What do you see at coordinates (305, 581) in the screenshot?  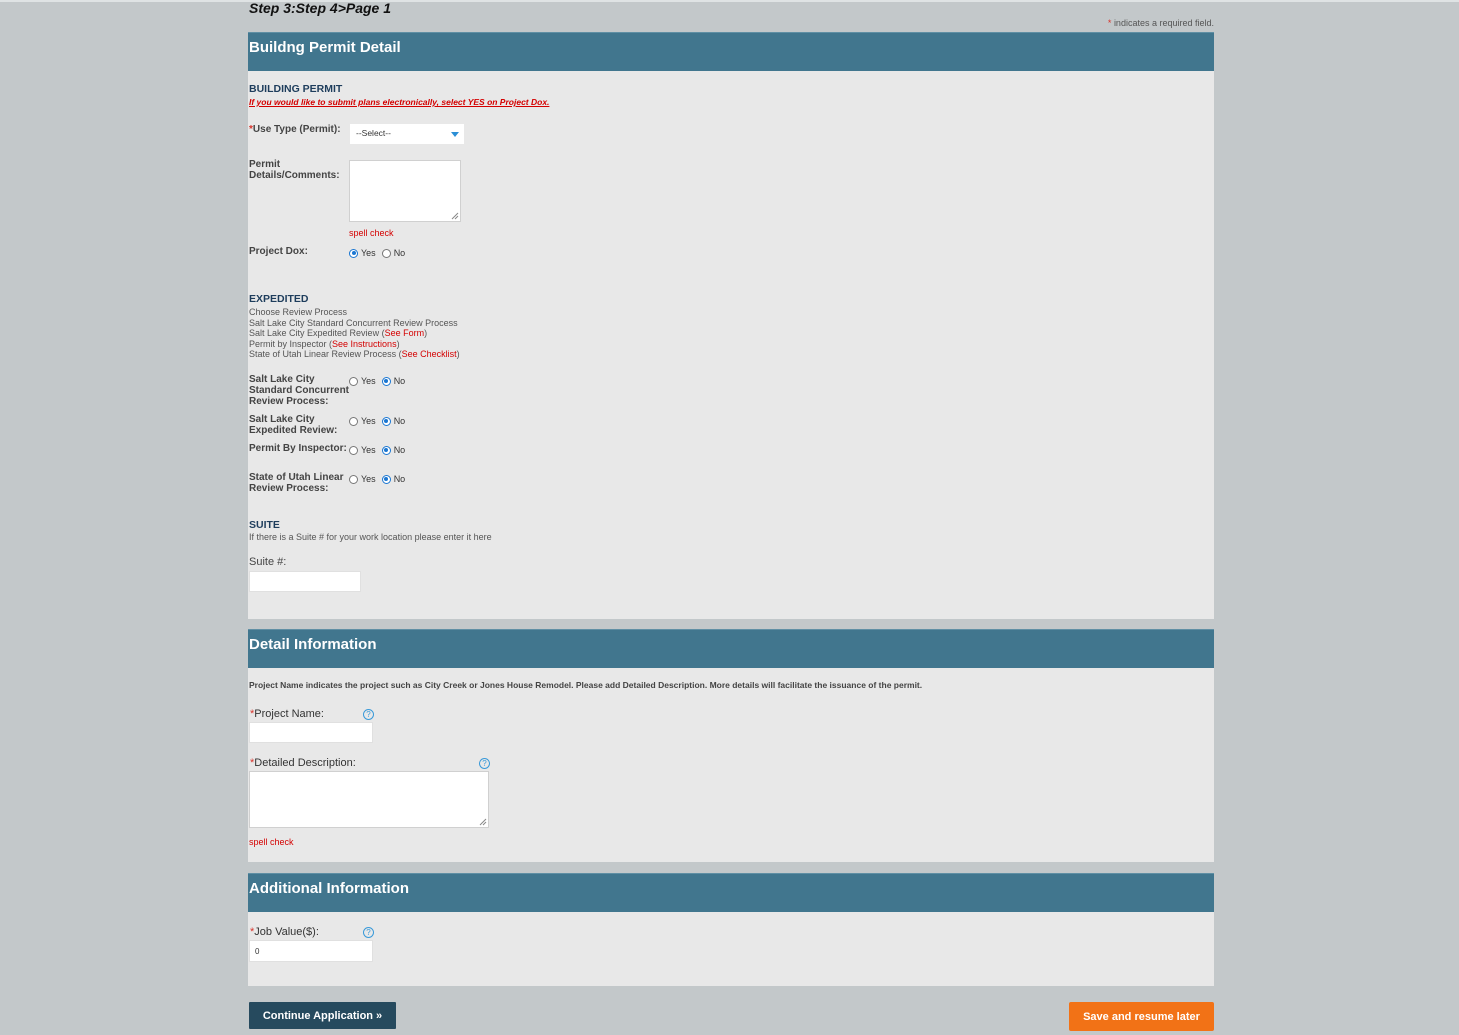 I see `suite-input` at bounding box center [305, 581].